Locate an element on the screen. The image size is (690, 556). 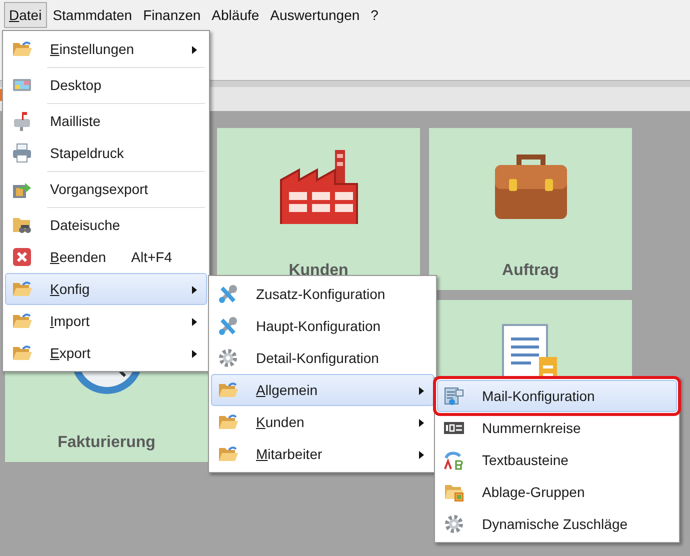
tile-label: Auftrag is located at coordinates (530, 271).